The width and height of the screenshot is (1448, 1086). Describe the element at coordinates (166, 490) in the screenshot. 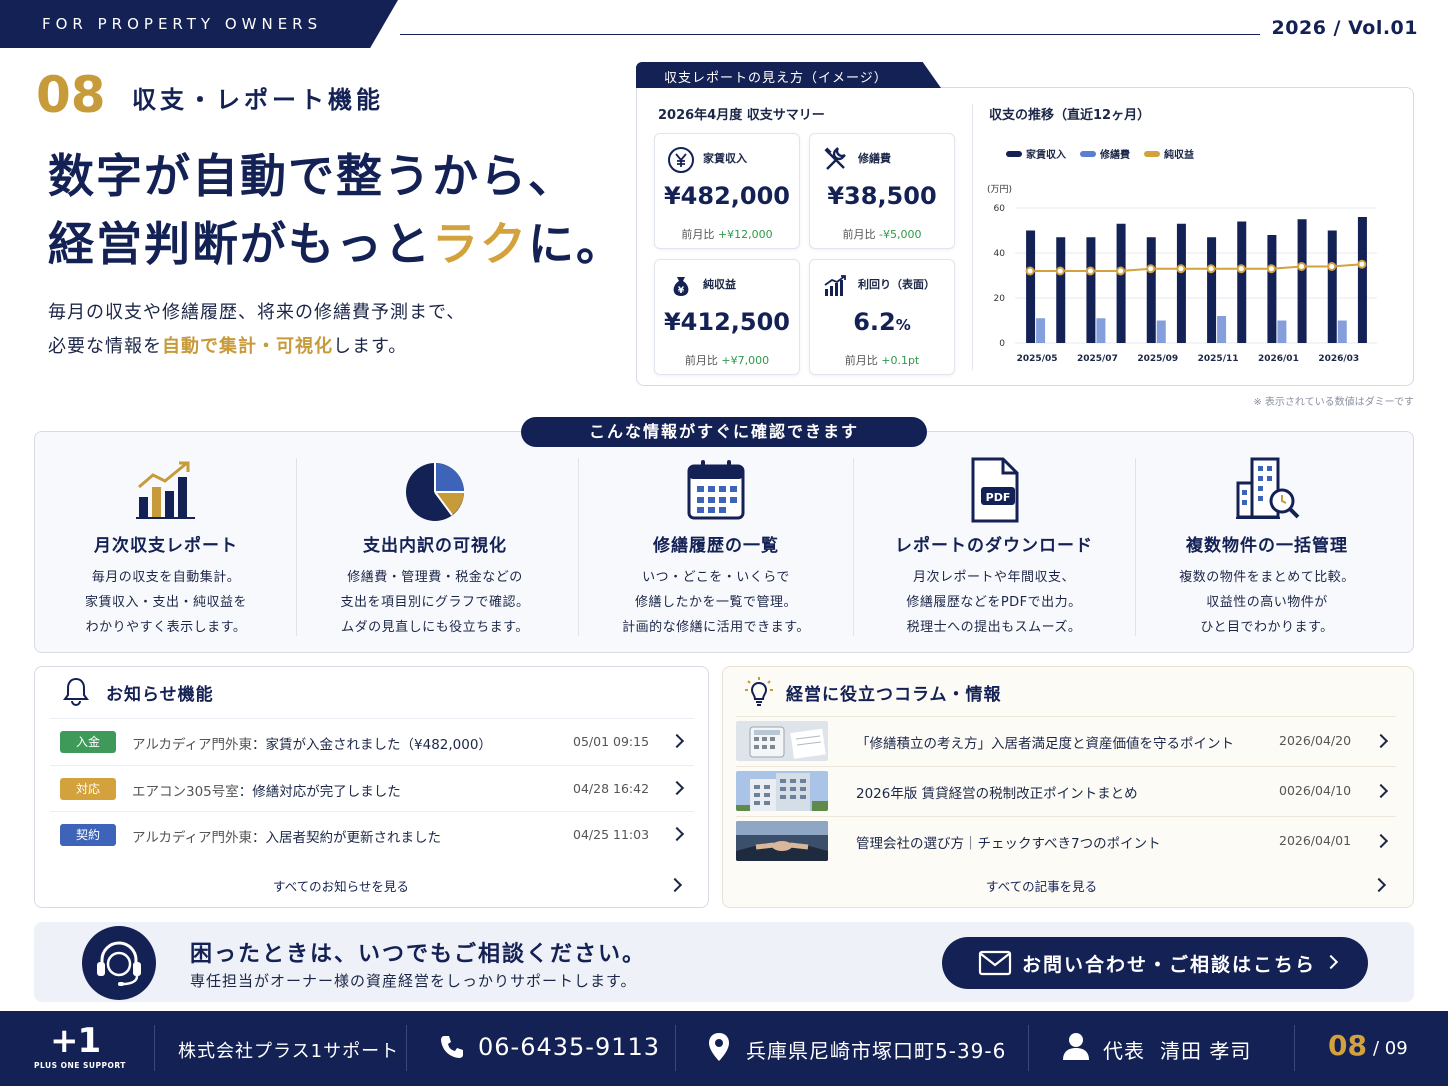

I see `bar-chart-growth-icon` at that location.